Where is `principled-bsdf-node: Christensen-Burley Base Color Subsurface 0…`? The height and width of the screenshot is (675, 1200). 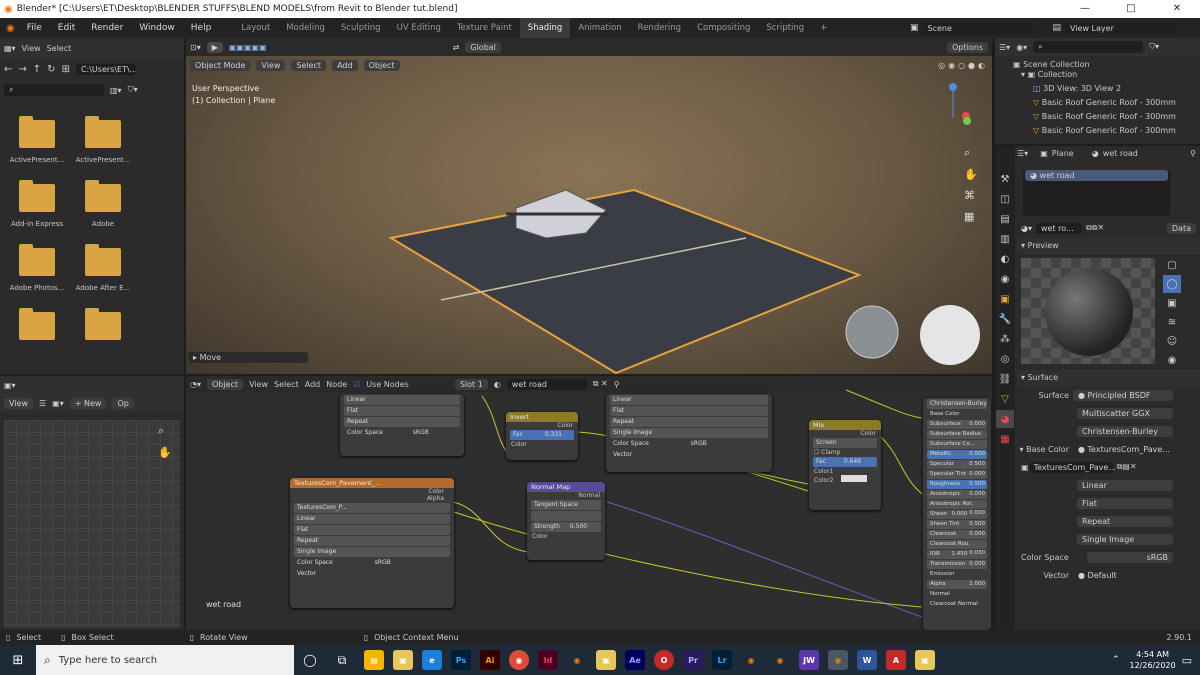
principled-bsdf-node: Christensen-Burley Base Color Subsurface 0… is located at coordinates (957, 514).